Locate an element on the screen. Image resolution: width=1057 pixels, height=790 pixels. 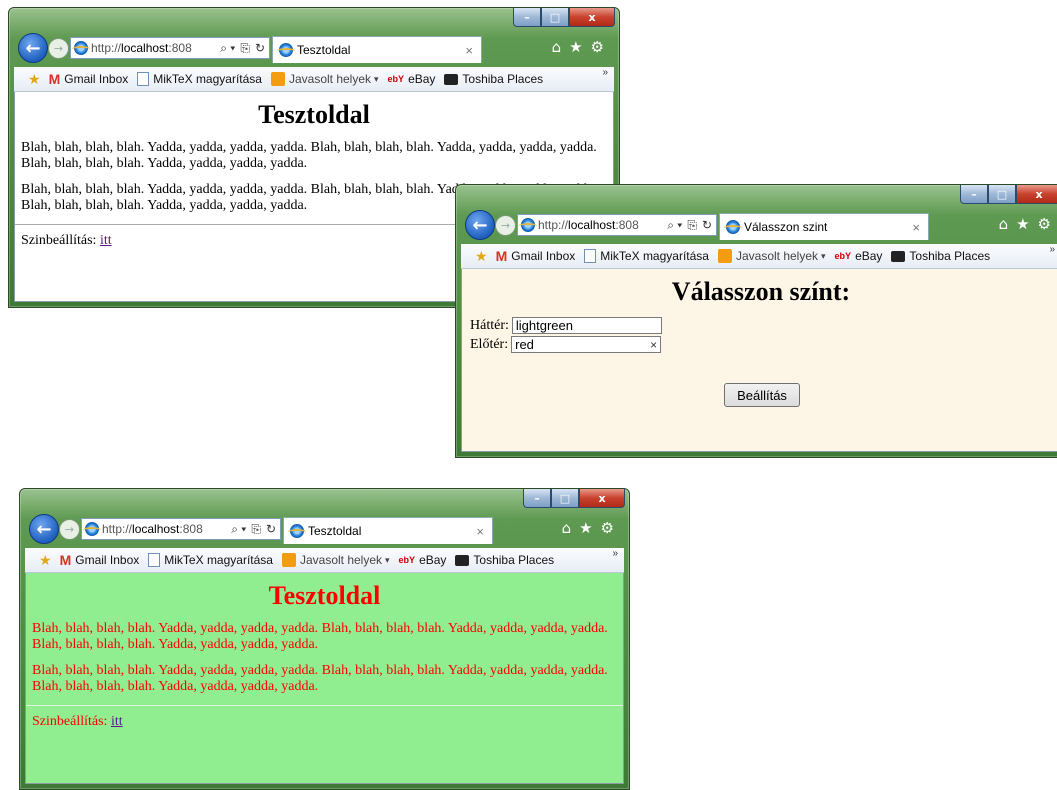
background-label: Háttér: is located at coordinates (489, 325).